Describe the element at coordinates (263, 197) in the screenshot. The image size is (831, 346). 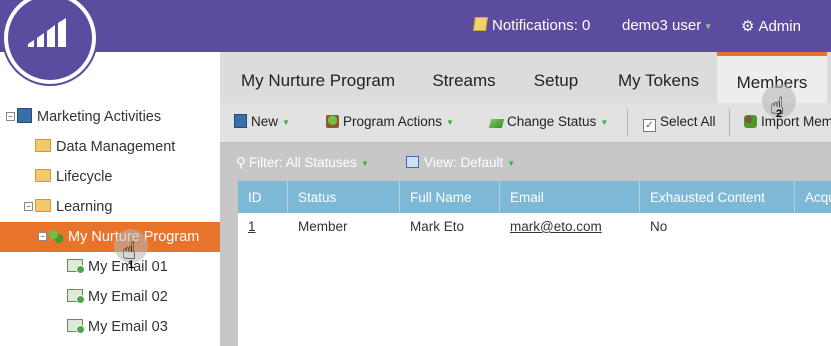
I see `column-header-id: ID` at that location.